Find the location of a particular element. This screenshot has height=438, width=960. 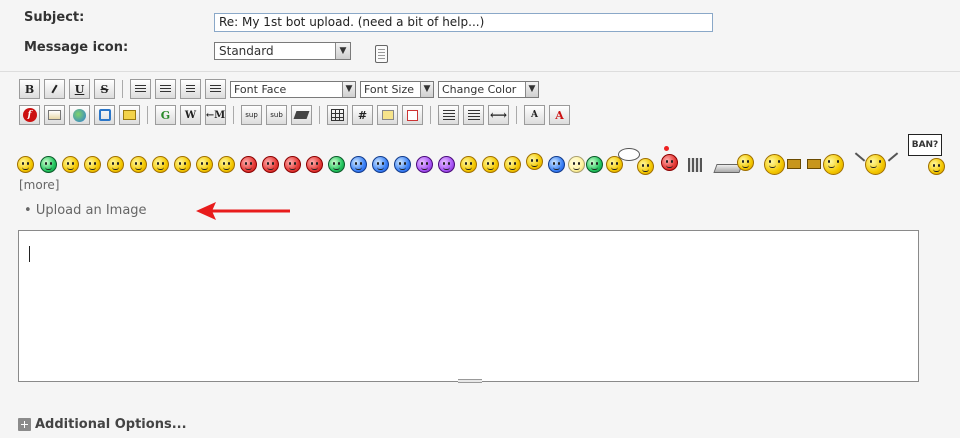

bold-icon: B is located at coordinates (29, 89).